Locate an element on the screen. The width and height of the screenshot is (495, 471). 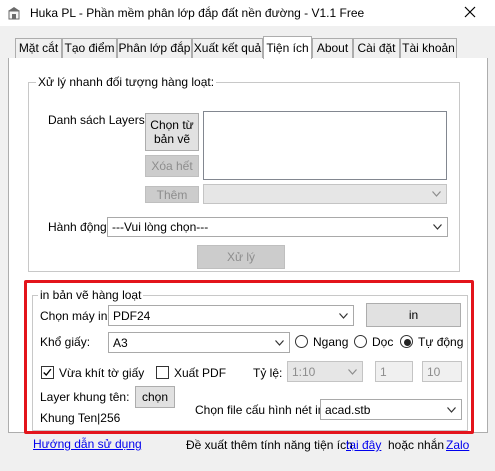
tab-label: Tạo điểm is located at coordinates (89, 48).